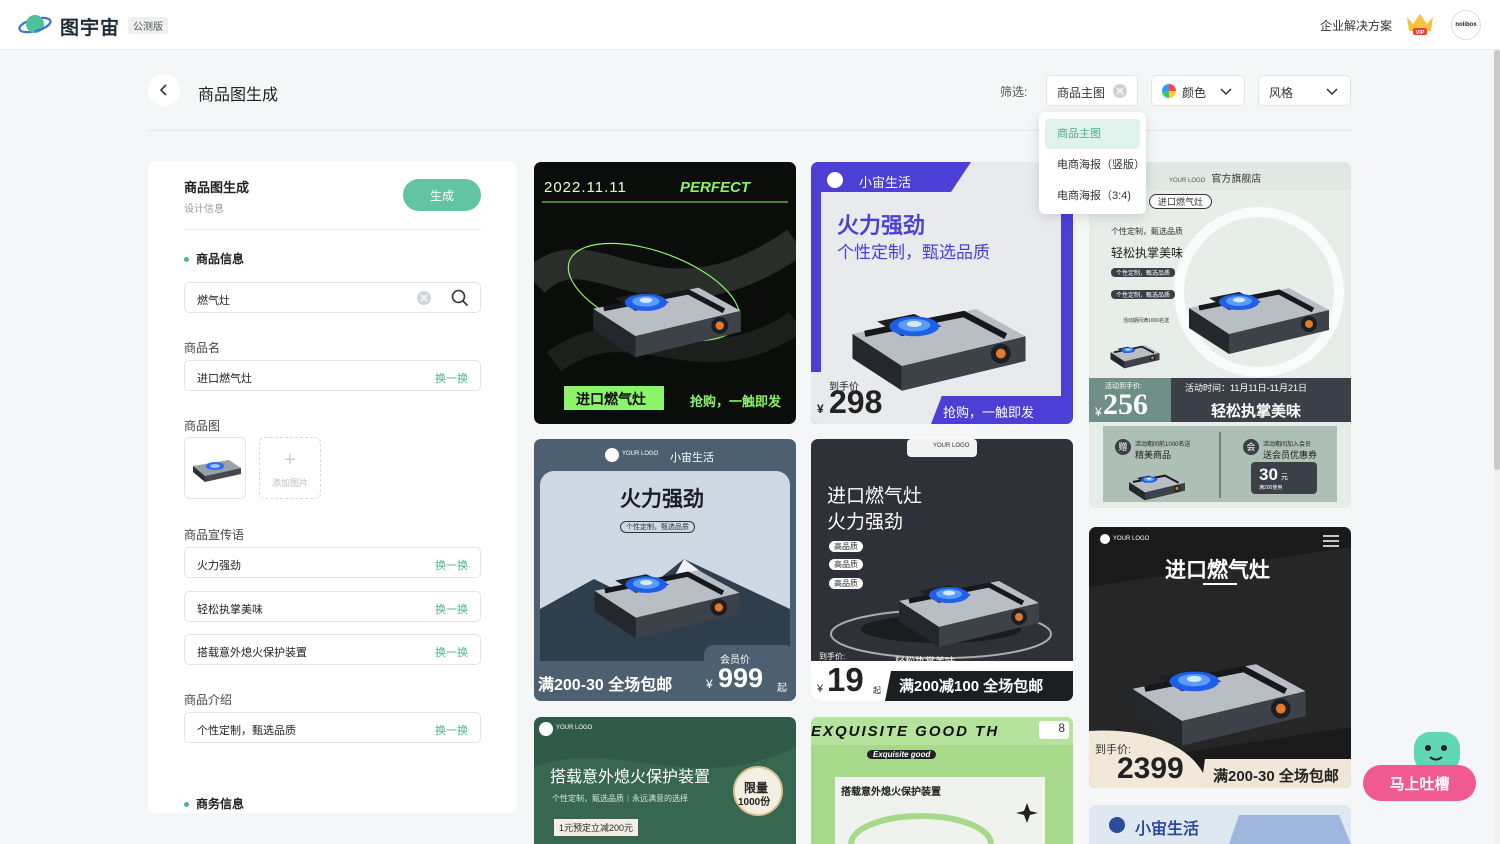 Image resolution: width=1500 pixels, height=844 pixels. What do you see at coordinates (1271, 488) in the screenshot?
I see `coupon-condition: 满200使用` at bounding box center [1271, 488].